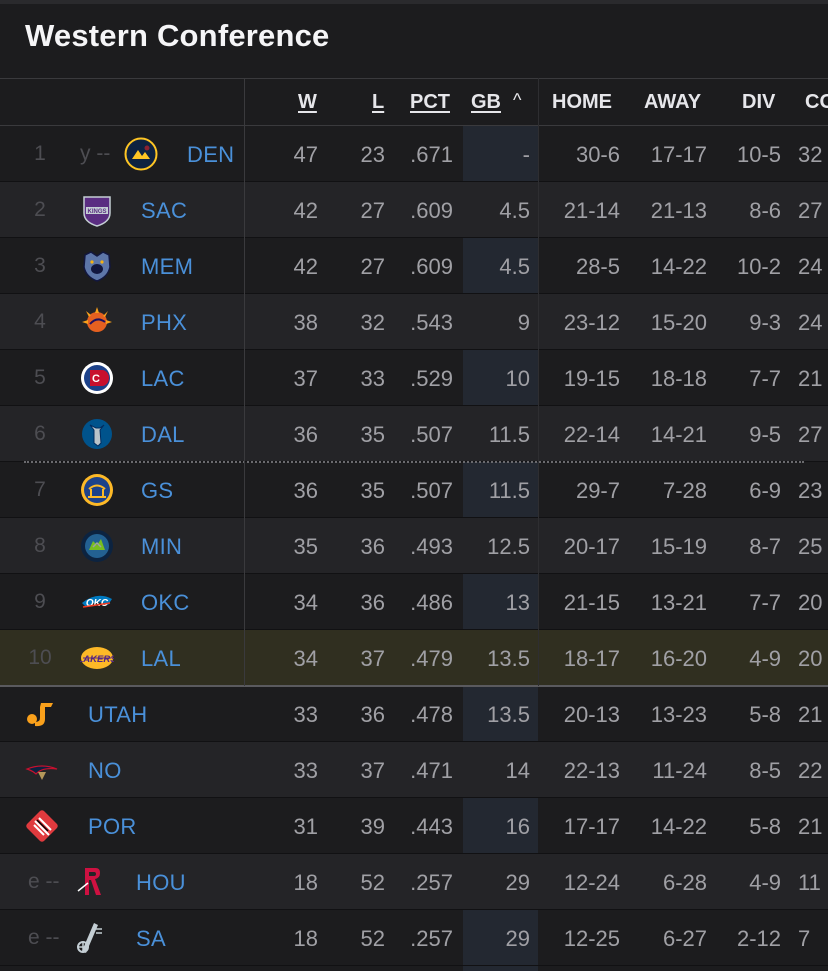  I want to click on svg-text: LAKERS, so click(97, 659).